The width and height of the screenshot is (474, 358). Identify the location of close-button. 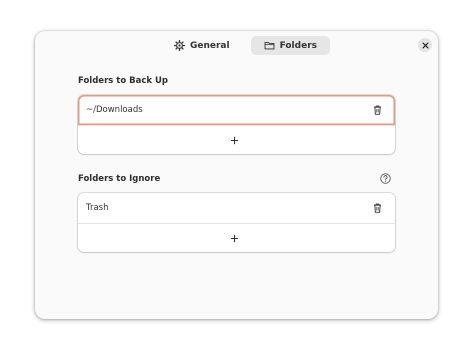
(425, 45).